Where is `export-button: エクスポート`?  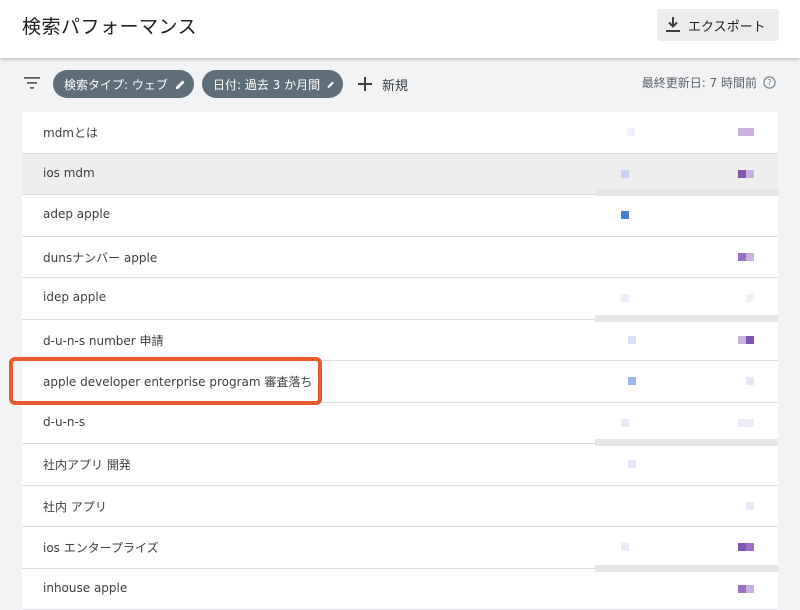
export-button: エクスポート is located at coordinates (718, 25).